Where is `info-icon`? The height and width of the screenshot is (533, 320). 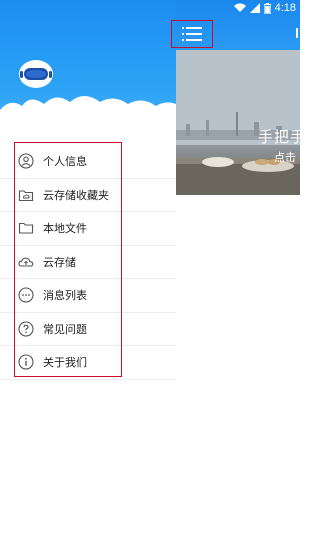
info-icon is located at coordinates (26, 362).